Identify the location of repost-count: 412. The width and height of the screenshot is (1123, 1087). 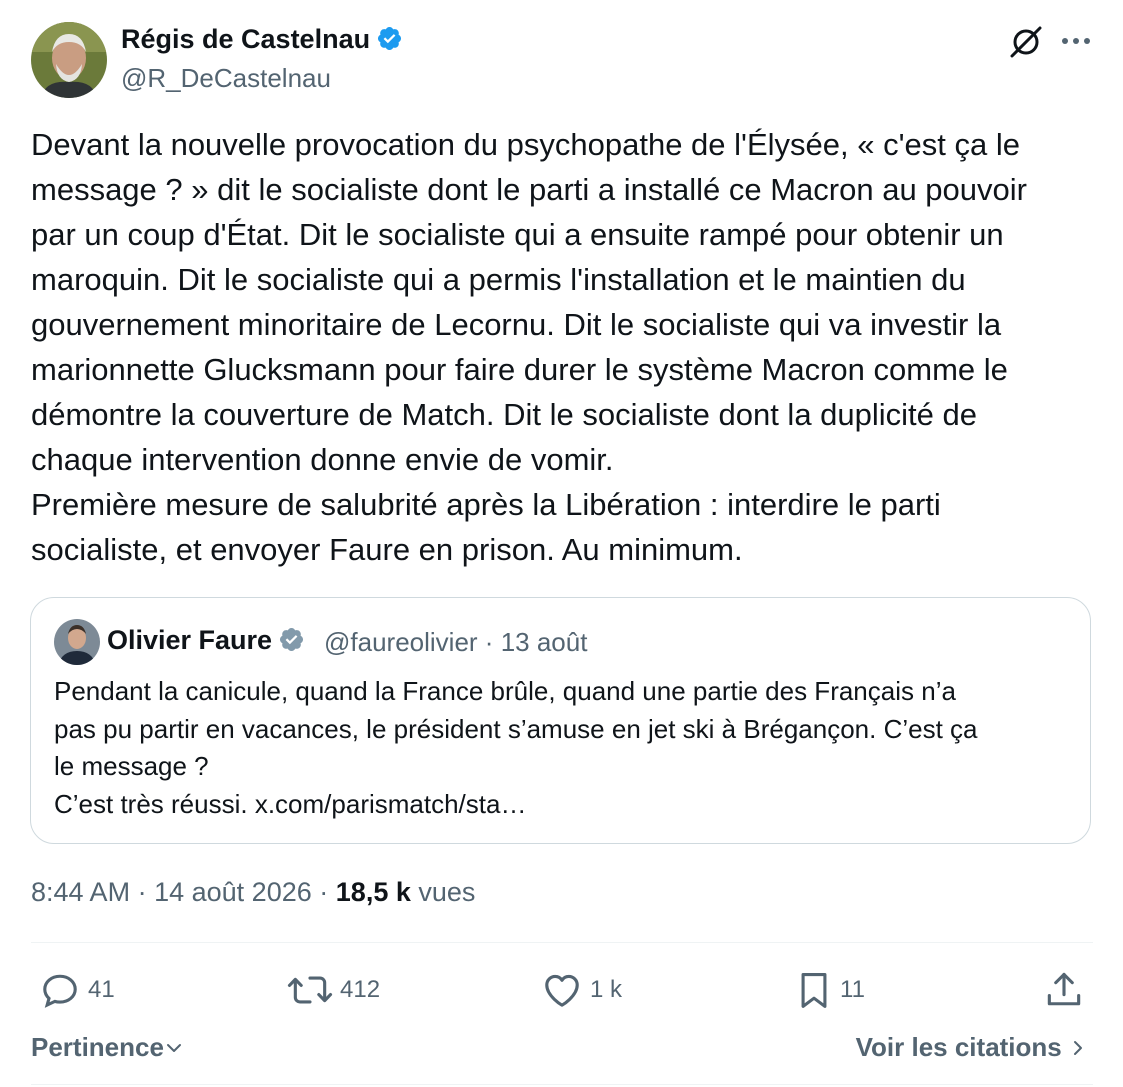
(360, 989).